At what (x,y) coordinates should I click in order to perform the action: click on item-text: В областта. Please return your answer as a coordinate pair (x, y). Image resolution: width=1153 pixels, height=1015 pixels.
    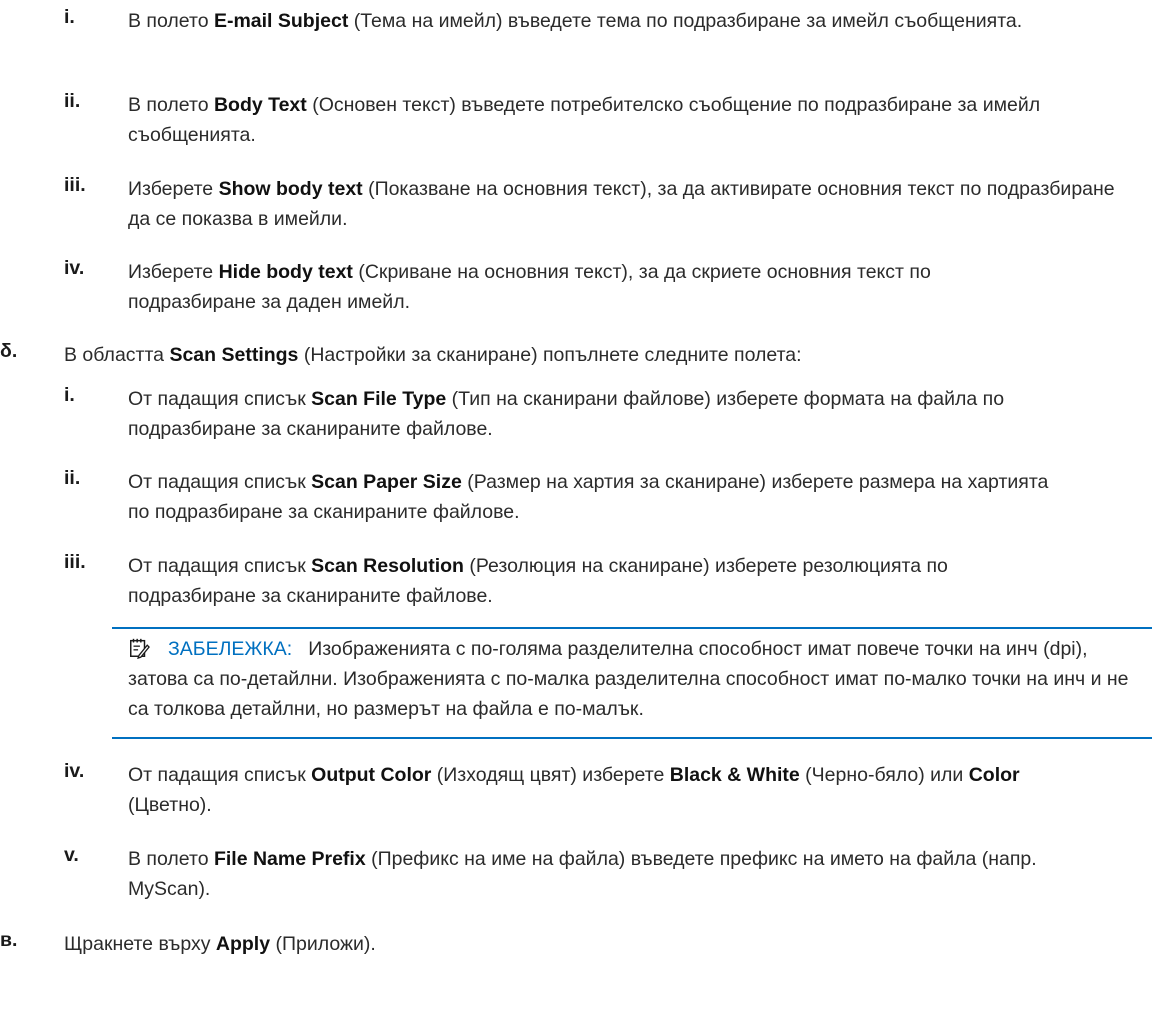
    Looking at the image, I should click on (117, 355).